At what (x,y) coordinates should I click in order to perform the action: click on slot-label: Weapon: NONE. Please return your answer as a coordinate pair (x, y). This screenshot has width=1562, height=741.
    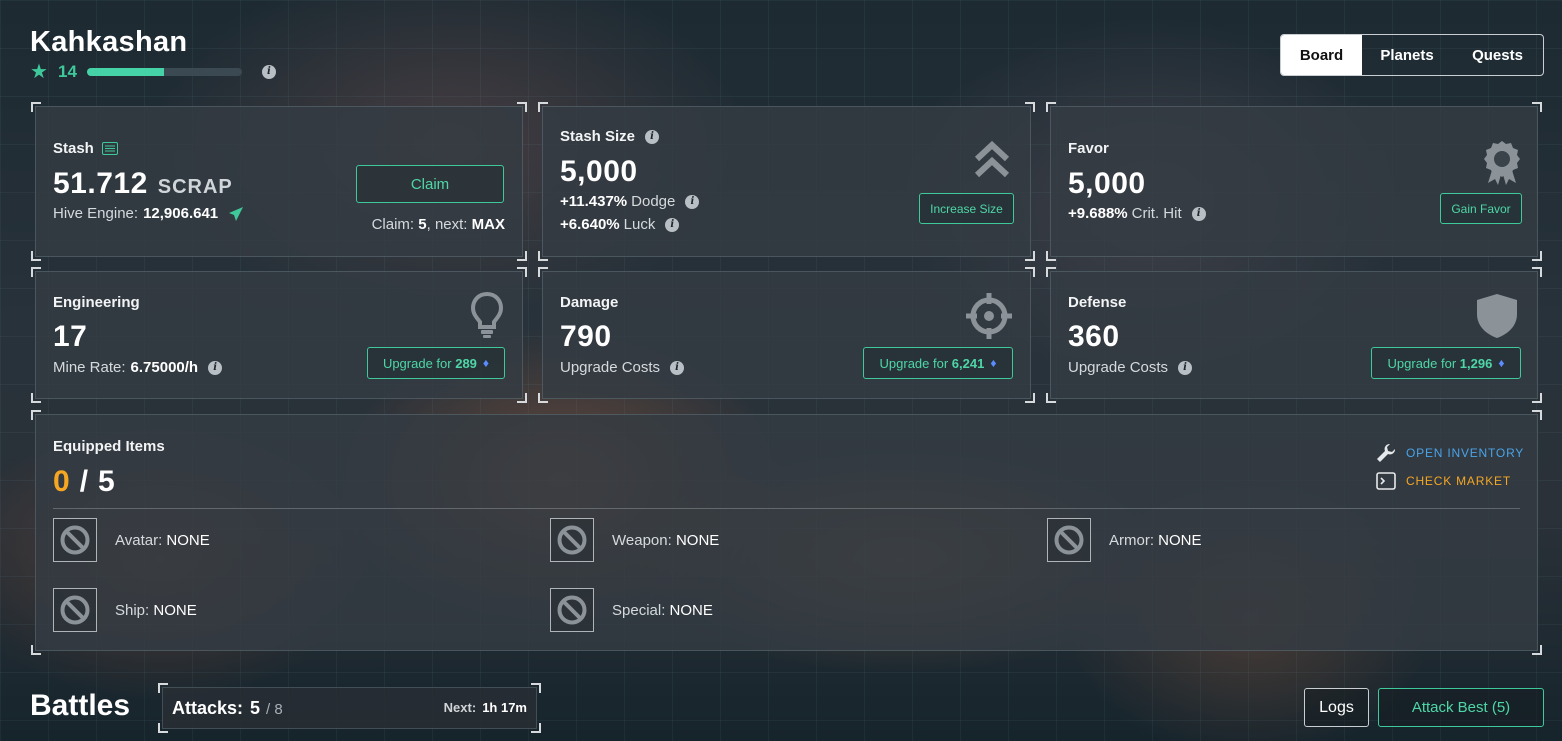
    Looking at the image, I should click on (665, 540).